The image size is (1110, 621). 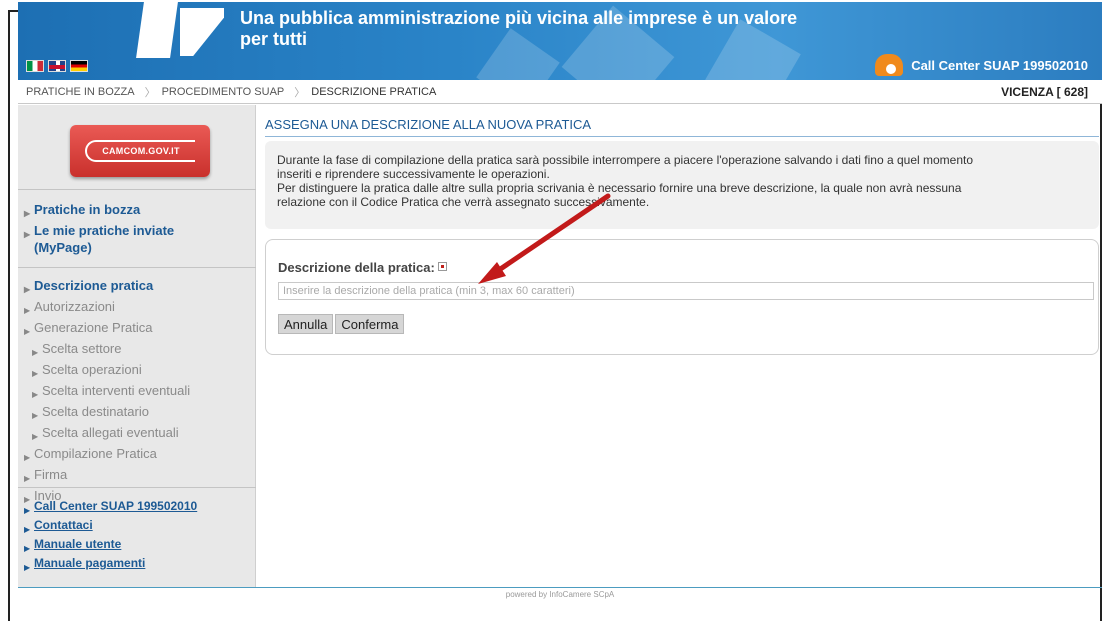 I want to click on step-label: Scelta settore, so click(x=82, y=348).